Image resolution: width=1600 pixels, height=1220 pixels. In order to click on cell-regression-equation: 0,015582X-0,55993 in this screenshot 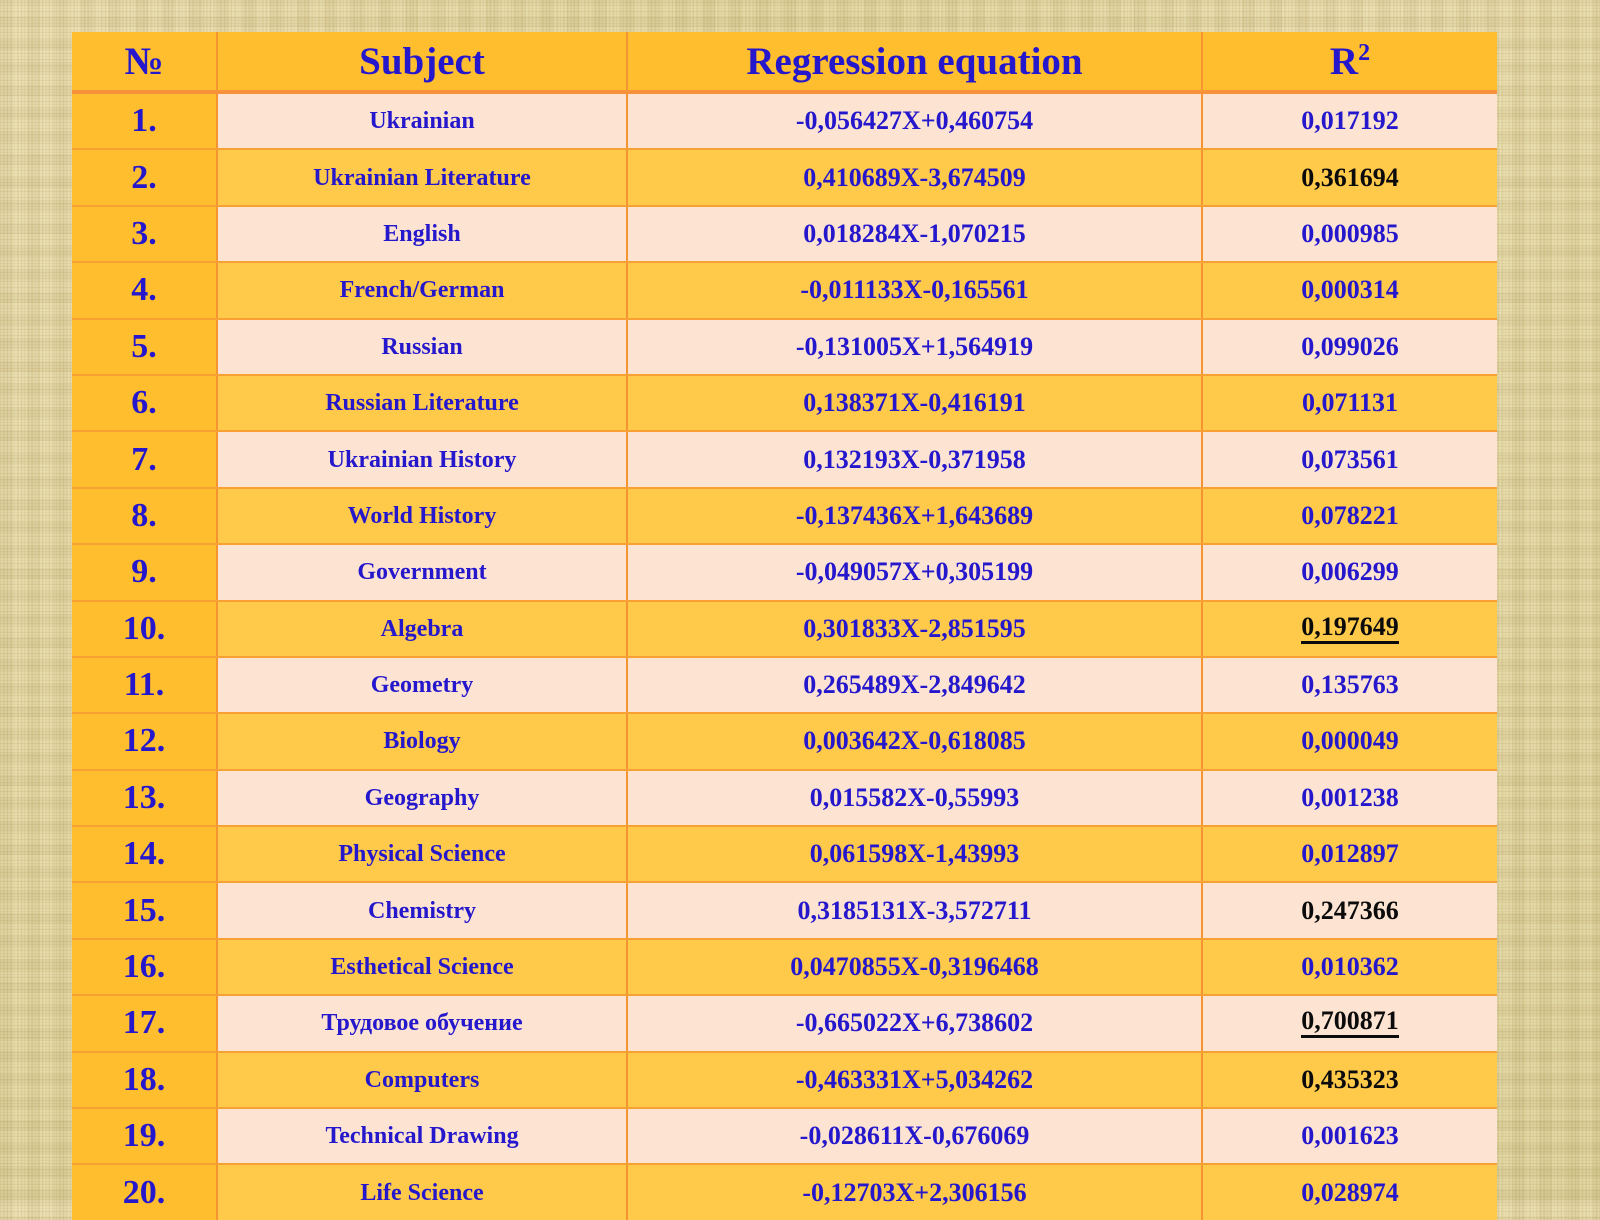, I will do `click(915, 798)`.